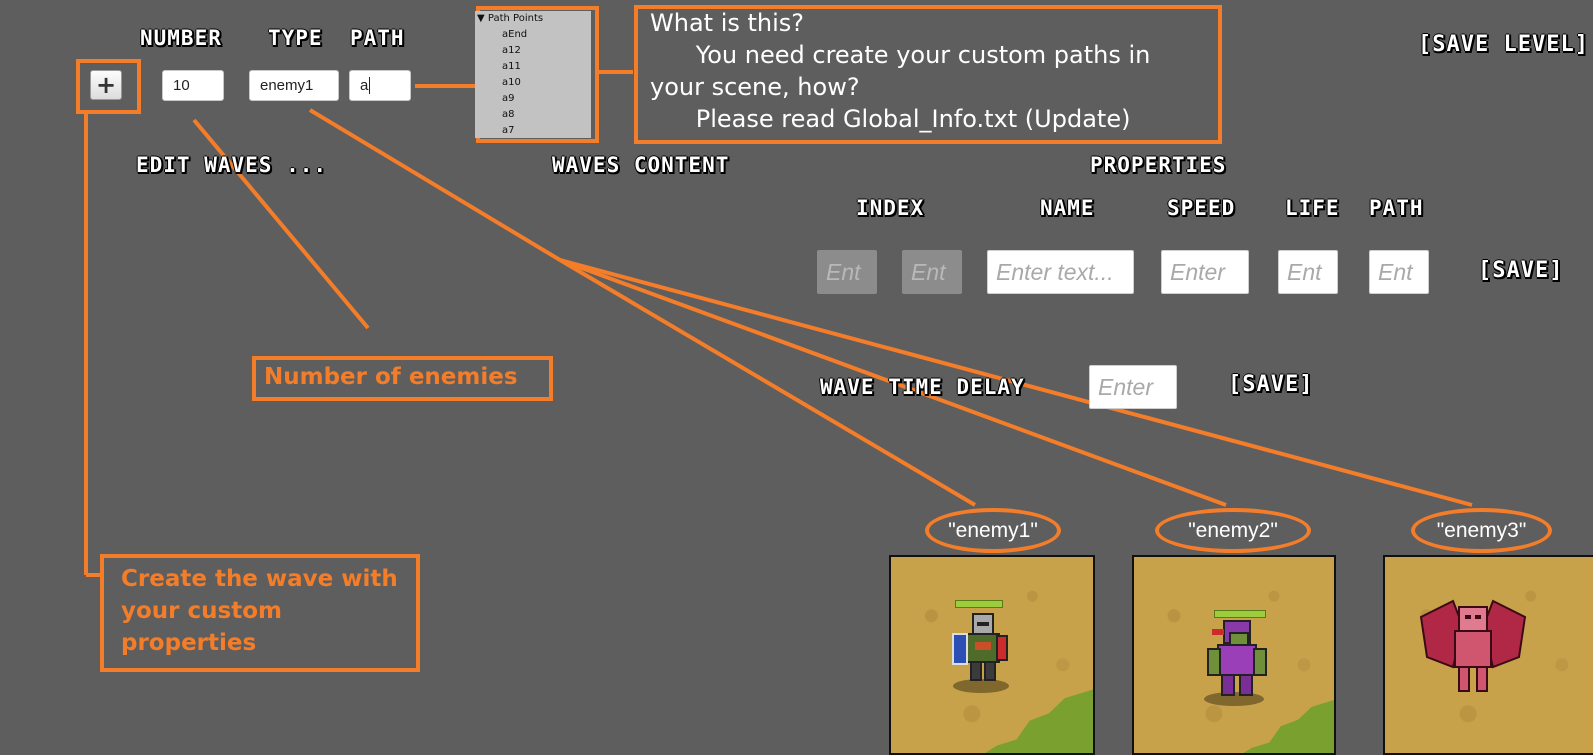 The image size is (1593, 755). What do you see at coordinates (1520, 271) in the screenshot?
I see `save-properties-button: [SAVE]` at bounding box center [1520, 271].